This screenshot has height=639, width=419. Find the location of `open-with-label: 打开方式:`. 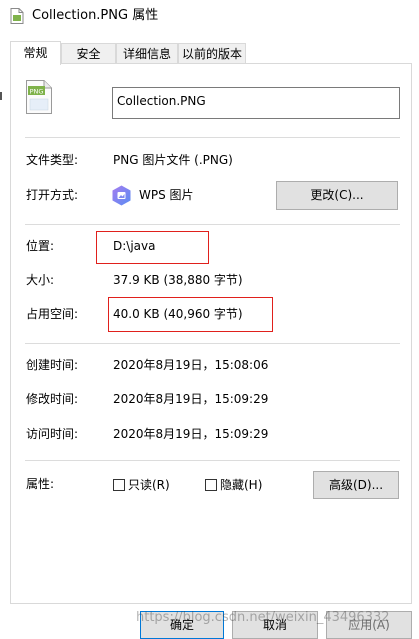

open-with-label: 打开方式: is located at coordinates (52, 195).